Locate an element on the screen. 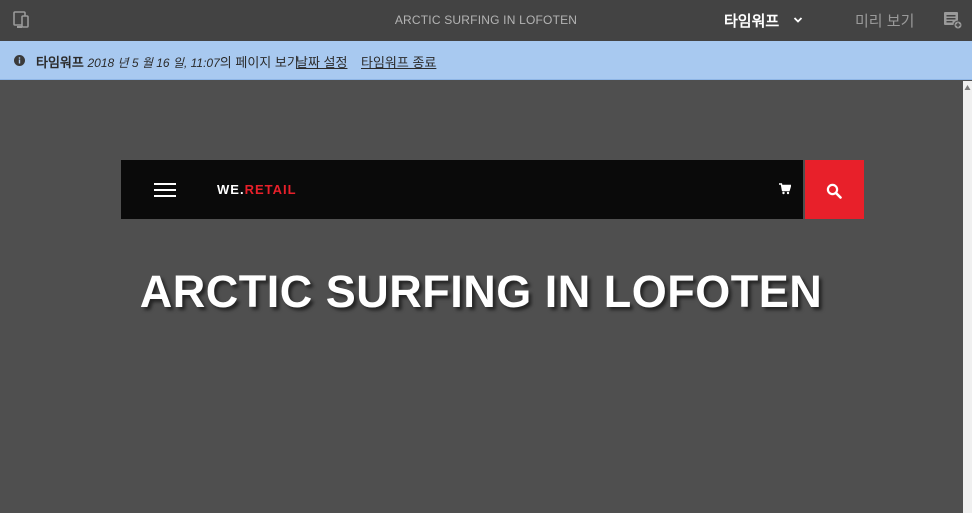  vertical-scrollbar is located at coordinates (967, 297).